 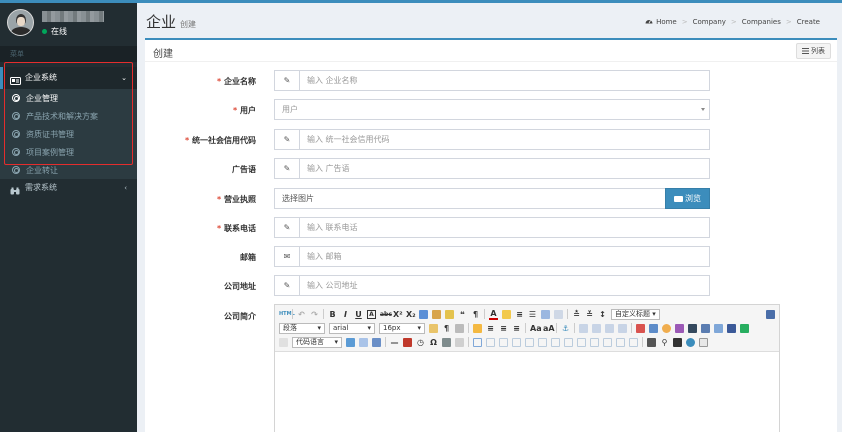 What do you see at coordinates (68, 188) in the screenshot?
I see `sidebar-item-demand-system: 需求系统 ‹` at bounding box center [68, 188].